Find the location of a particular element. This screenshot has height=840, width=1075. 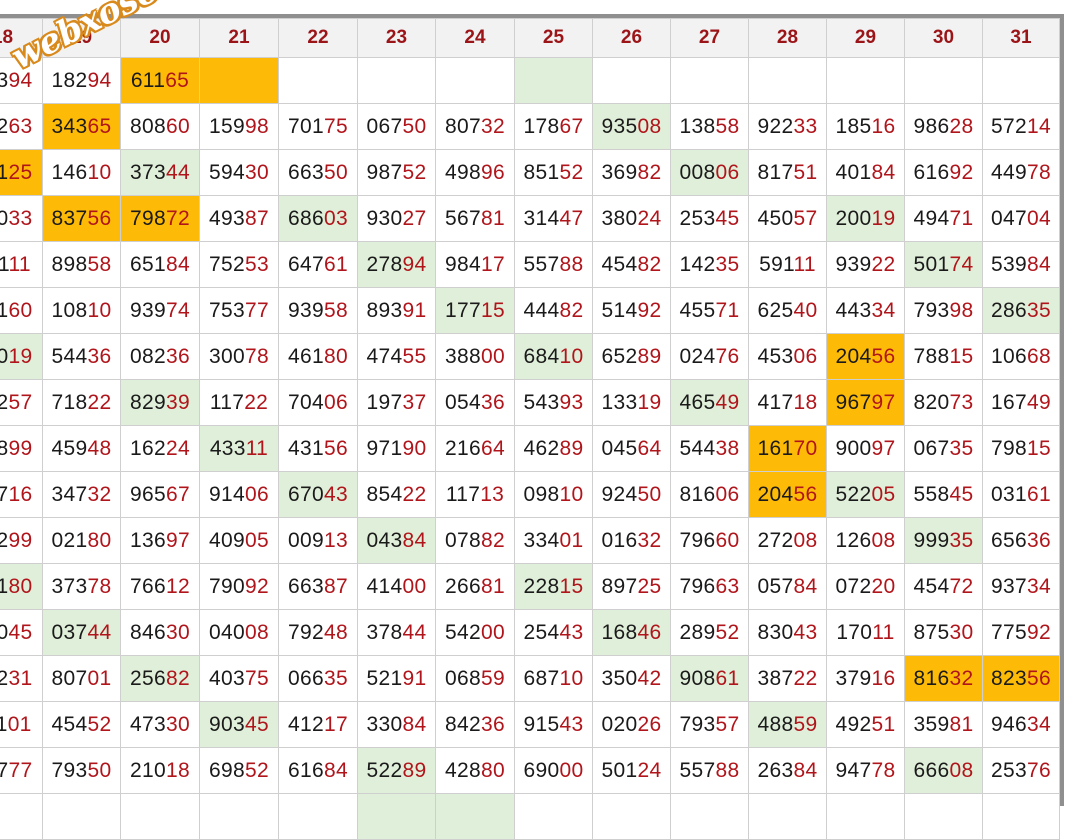

number-head-digits: 072 is located at coordinates (853, 586).